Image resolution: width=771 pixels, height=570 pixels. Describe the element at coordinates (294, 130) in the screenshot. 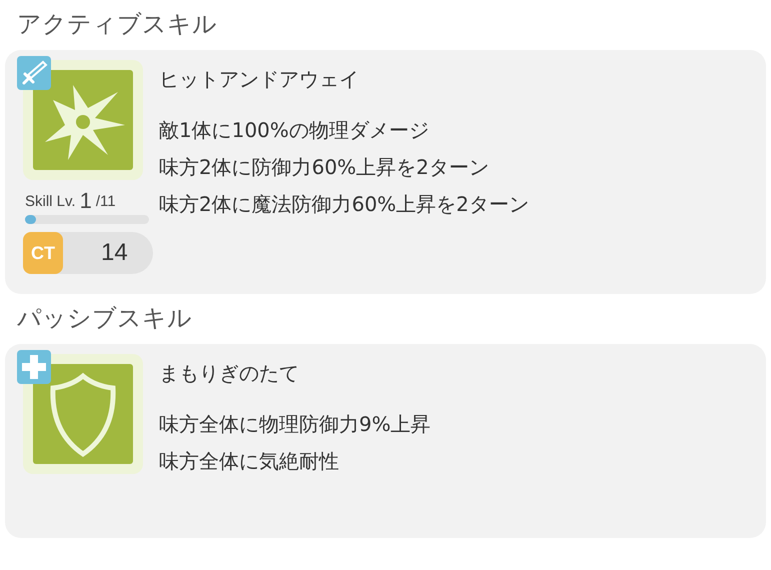

I see `skill-effect: 敵1体に100%の物理ダメージ` at that location.